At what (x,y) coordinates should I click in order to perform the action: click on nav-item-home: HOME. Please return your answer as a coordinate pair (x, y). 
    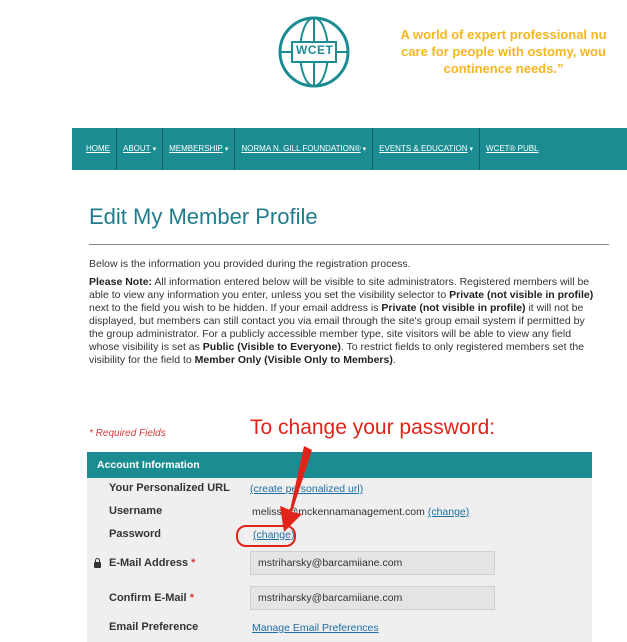
    Looking at the image, I should click on (94, 149).